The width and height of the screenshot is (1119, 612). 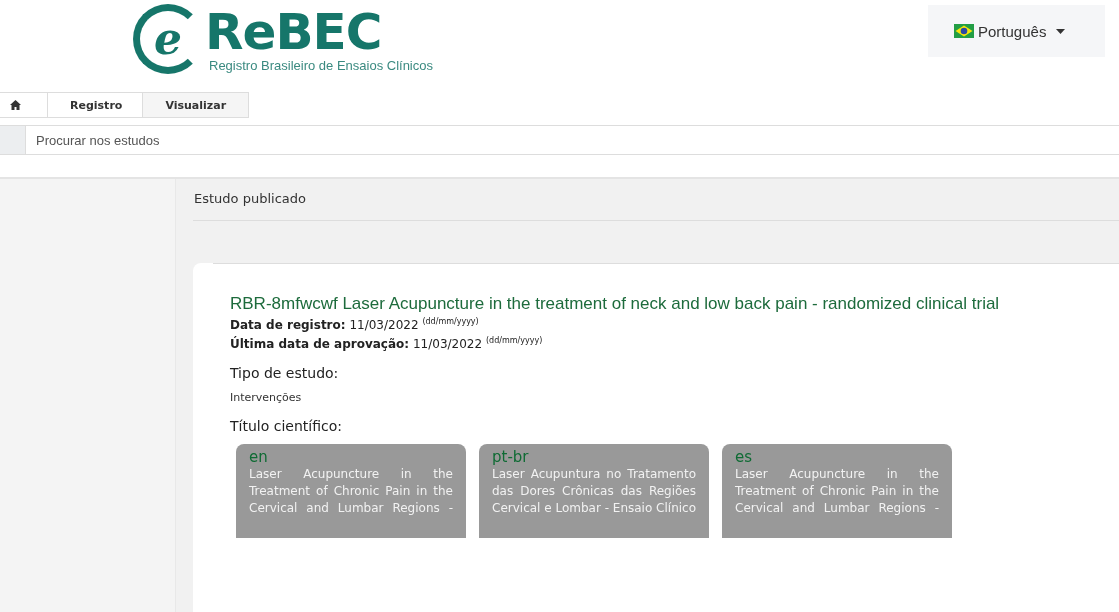 I want to click on date-line: Última data de aprovação: 11/03/2022 $^{(dd/mm/yyyy)}$, so click(x=387, y=343).